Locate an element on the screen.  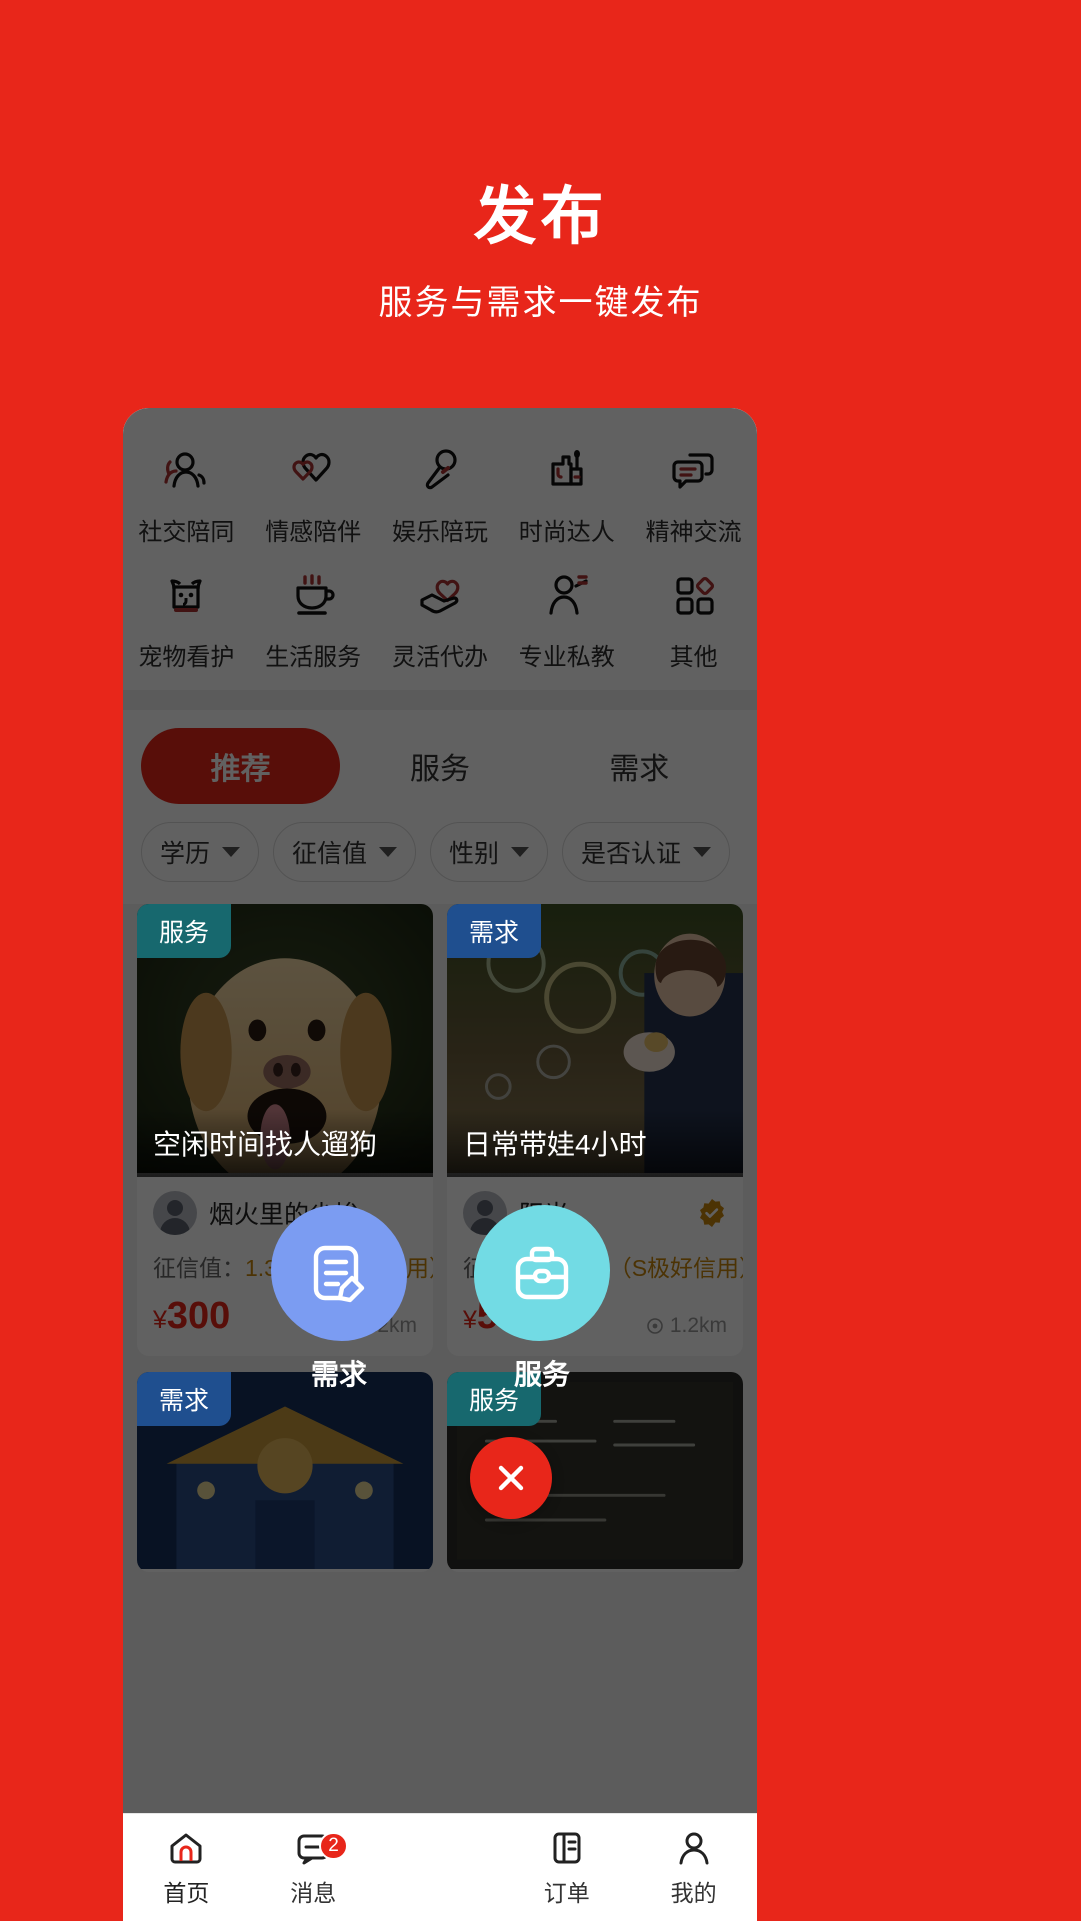
nav-label: 我的 is located at coordinates (693, 1892).